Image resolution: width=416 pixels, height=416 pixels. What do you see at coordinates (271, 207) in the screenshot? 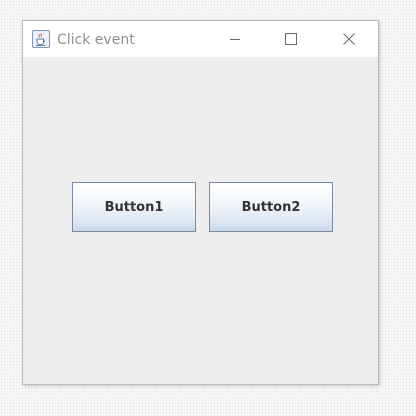
I see `button2: Button2` at bounding box center [271, 207].